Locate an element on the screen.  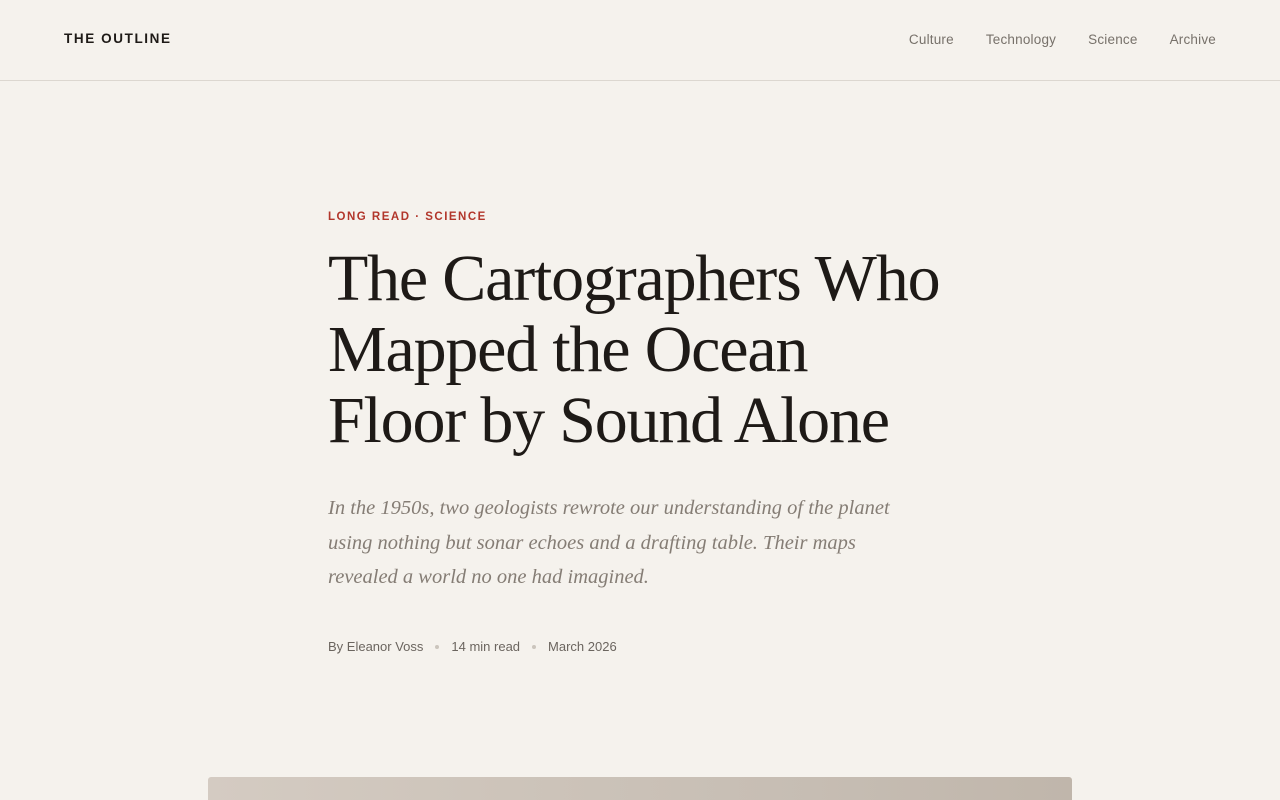
read-time: 14 min read is located at coordinates (486, 646).